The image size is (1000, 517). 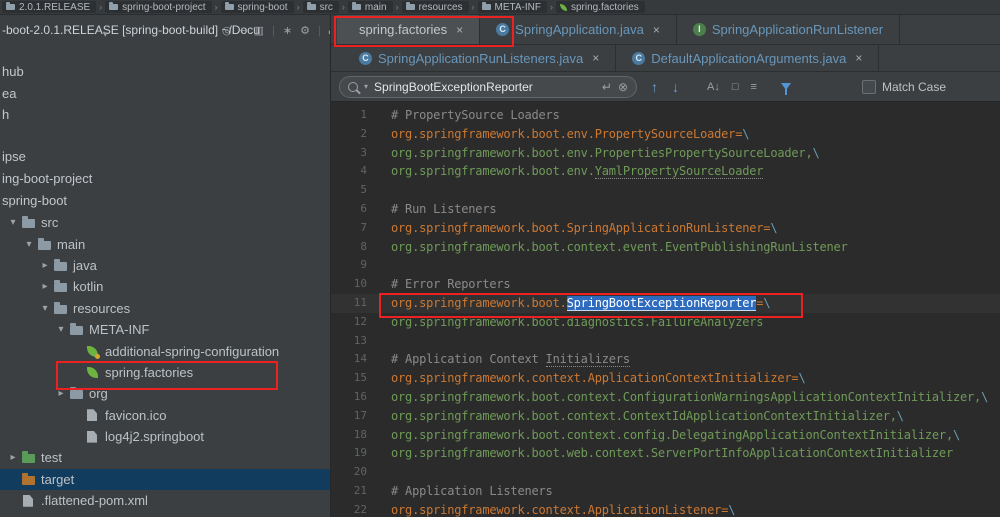 I want to click on tree-item-label: log4j2.springboot, so click(x=155, y=437).